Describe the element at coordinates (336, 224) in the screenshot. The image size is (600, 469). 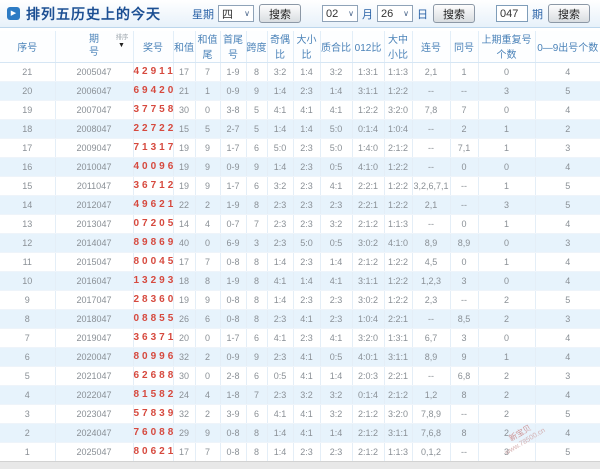
I see `cell-prime-comp: 3:2` at that location.